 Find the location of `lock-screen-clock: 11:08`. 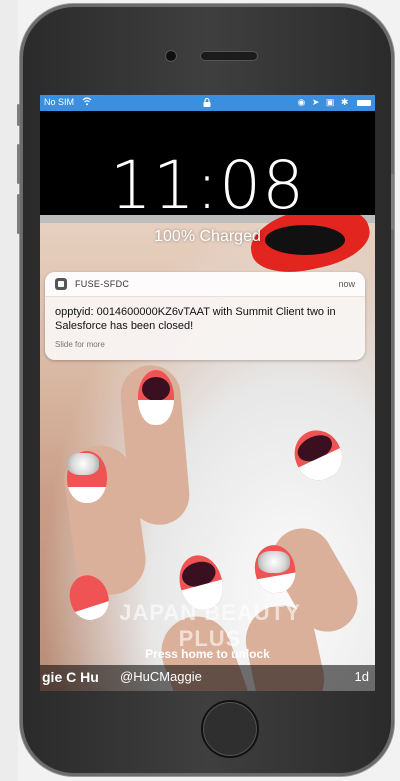

lock-screen-clock: 11:08 is located at coordinates (207, 185).